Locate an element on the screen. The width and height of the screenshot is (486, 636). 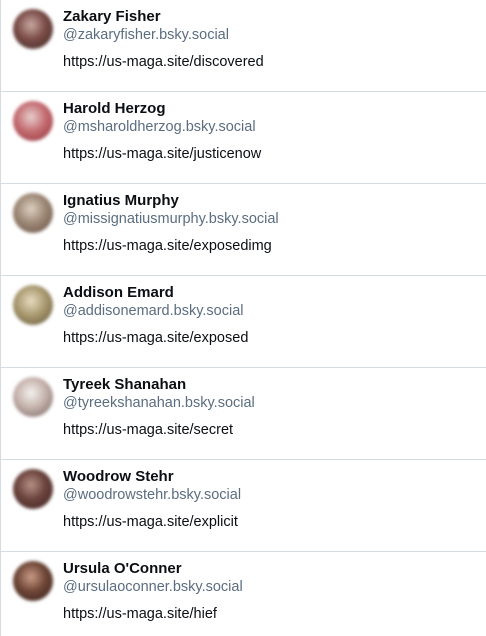
user-display-name: Tyreek Shanahan is located at coordinates (124, 384).